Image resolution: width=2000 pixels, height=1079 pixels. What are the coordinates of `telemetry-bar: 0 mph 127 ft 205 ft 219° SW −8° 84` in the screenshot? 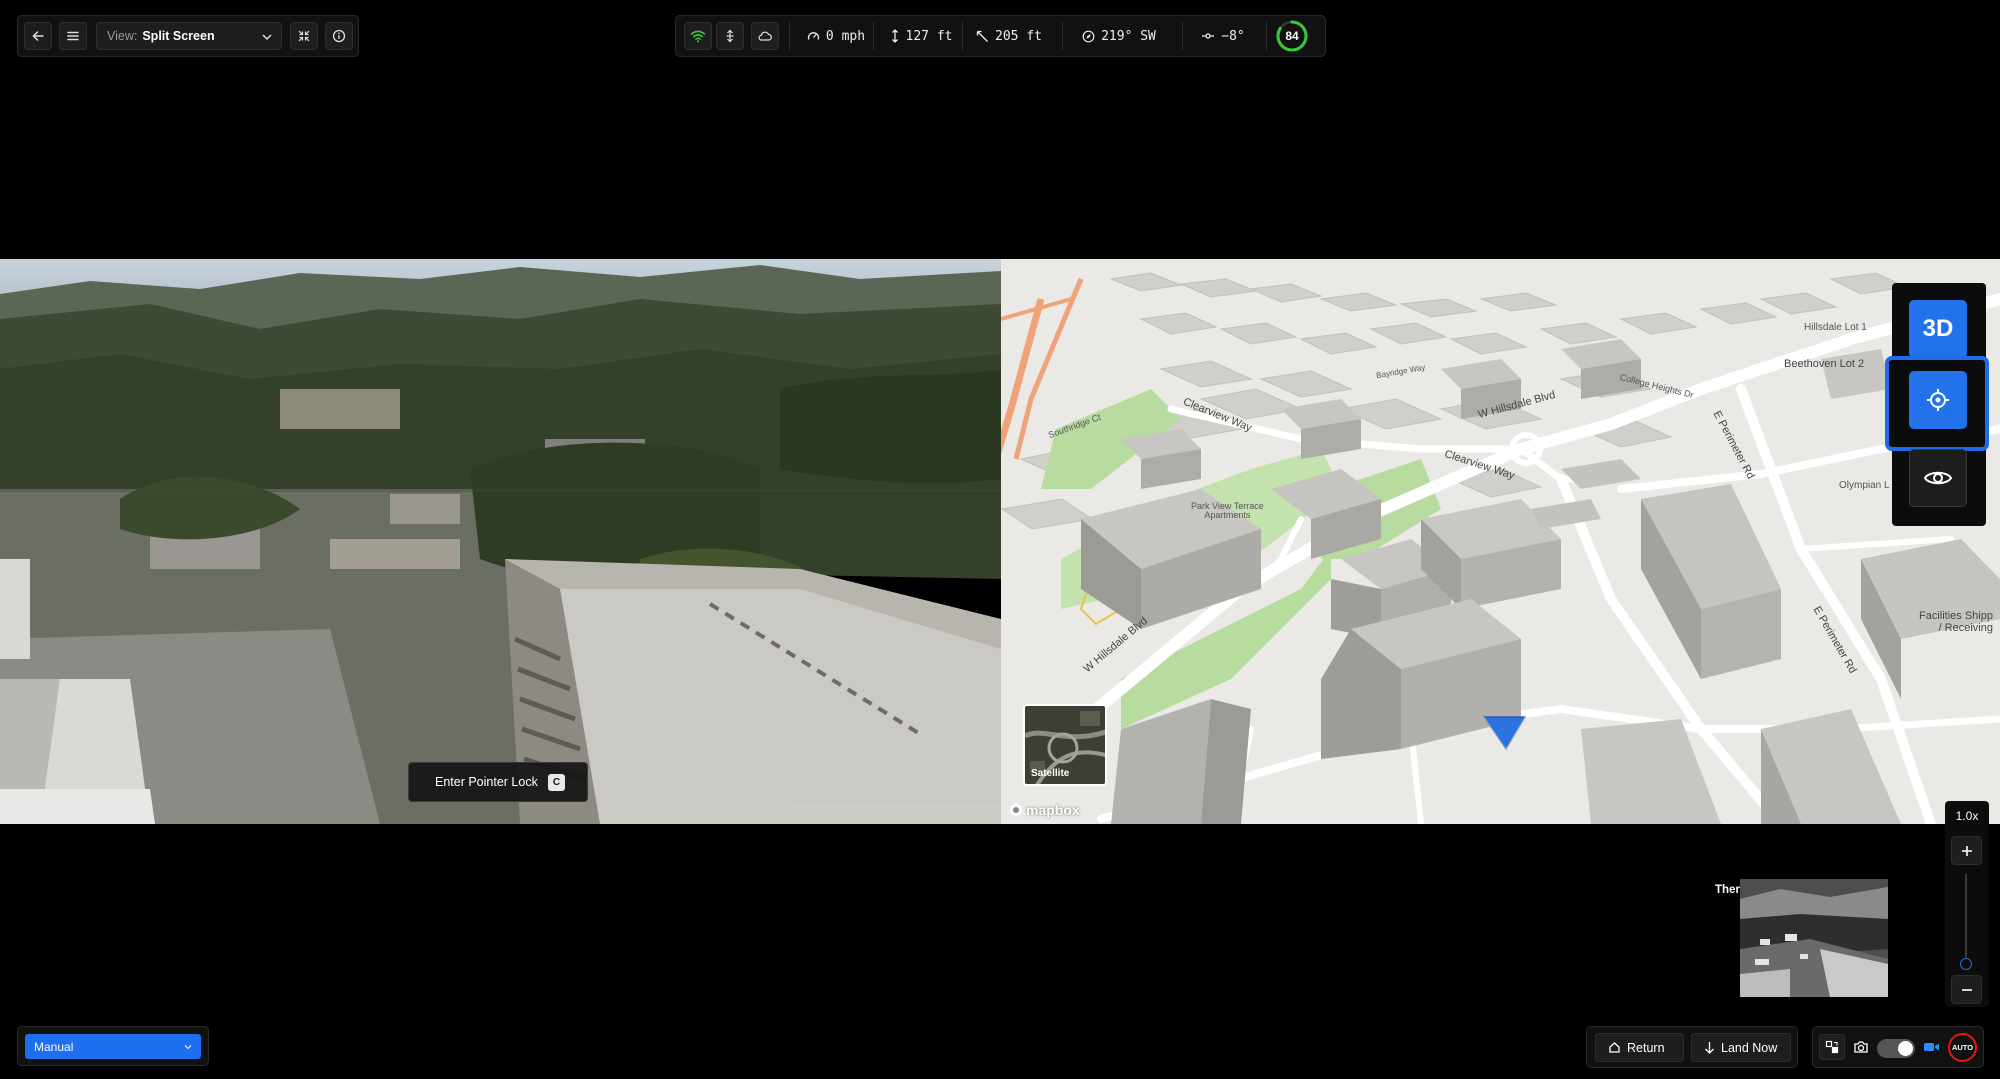 It's located at (1000, 36).